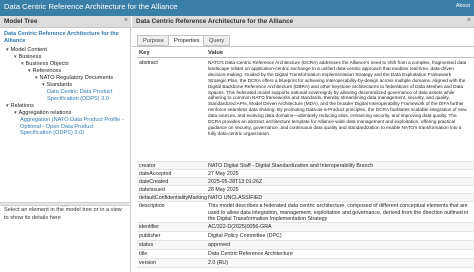 The width and height of the screenshot is (474, 272). What do you see at coordinates (150, 236) in the screenshot?
I see `property-key: publisher` at bounding box center [150, 236].